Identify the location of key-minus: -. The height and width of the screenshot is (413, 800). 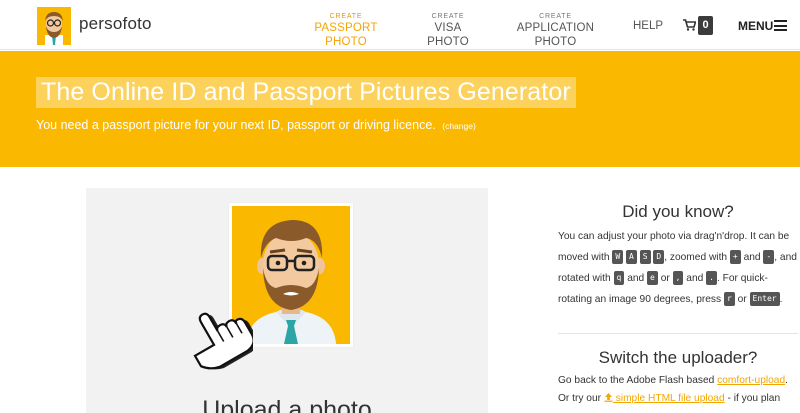
(769, 257).